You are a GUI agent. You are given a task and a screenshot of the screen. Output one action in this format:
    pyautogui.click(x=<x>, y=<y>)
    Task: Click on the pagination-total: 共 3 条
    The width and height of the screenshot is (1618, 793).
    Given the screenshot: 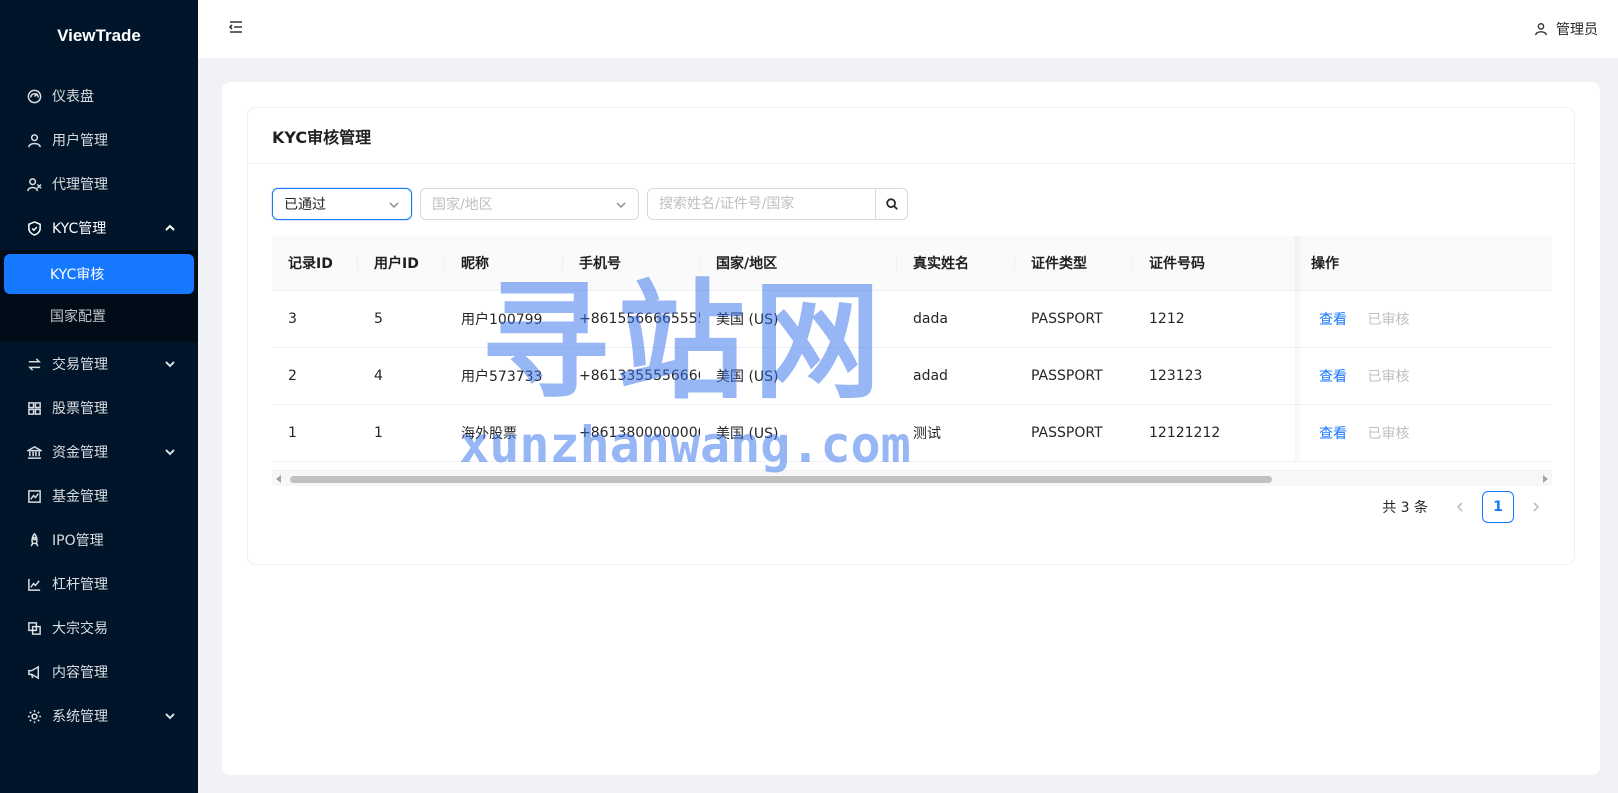 What is the action you would take?
    pyautogui.click(x=1405, y=508)
    